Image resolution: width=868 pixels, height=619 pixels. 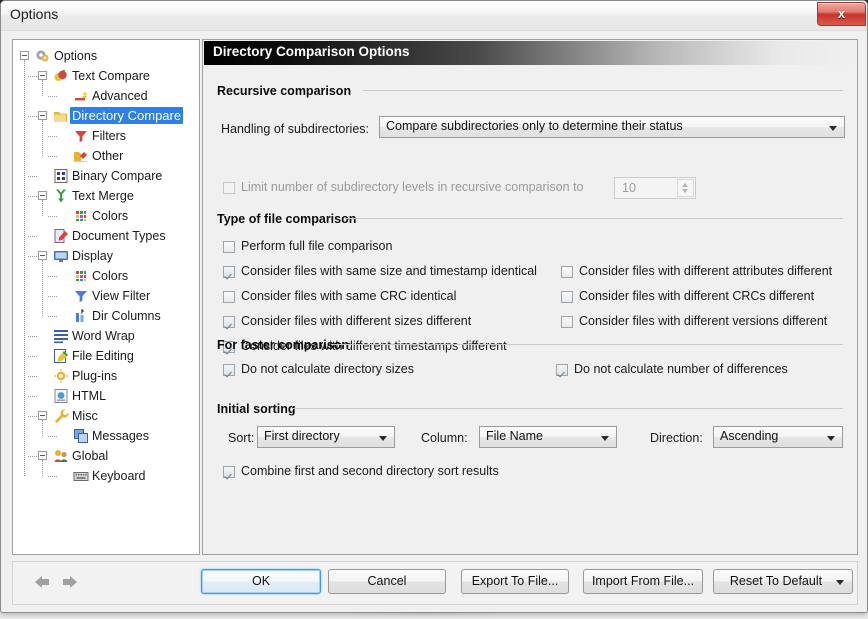 I want to click on folder-pencil-icon, so click(x=81, y=156).